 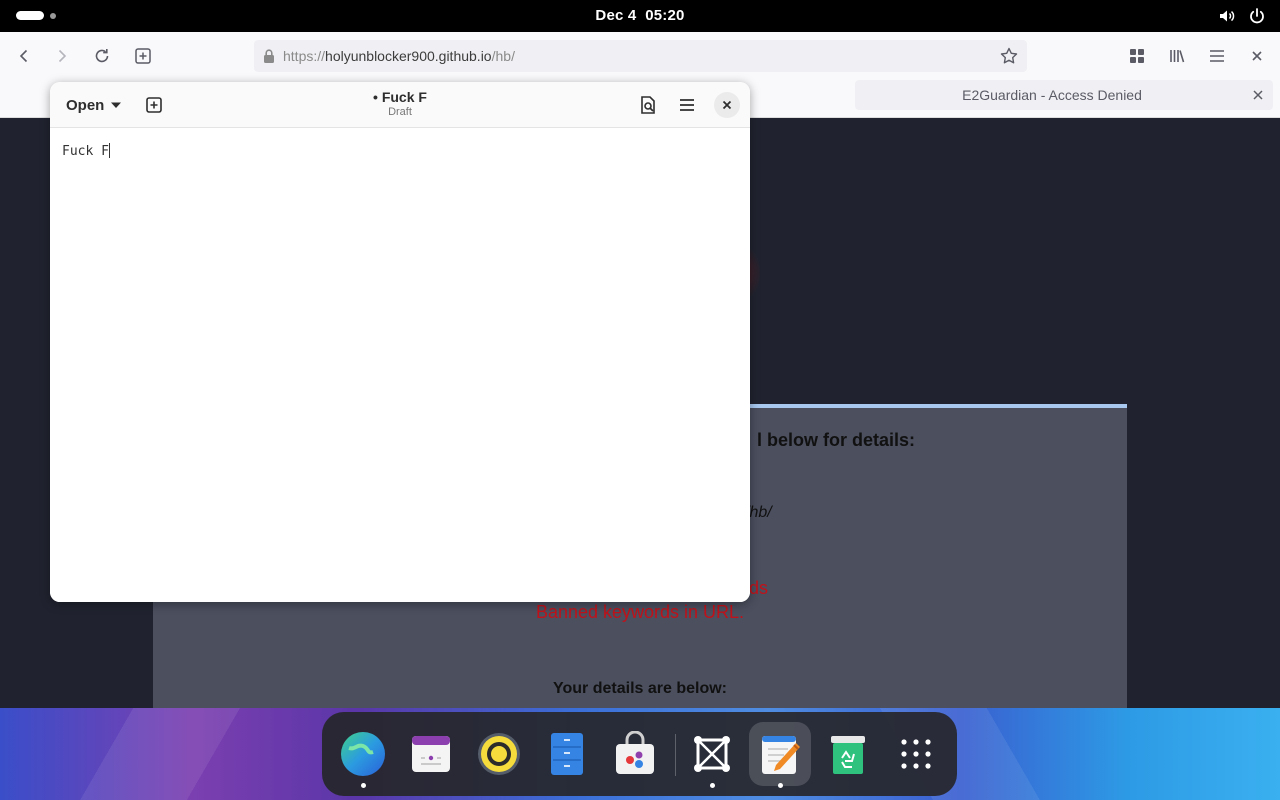 What do you see at coordinates (1227, 16) in the screenshot?
I see `volume-icon` at bounding box center [1227, 16].